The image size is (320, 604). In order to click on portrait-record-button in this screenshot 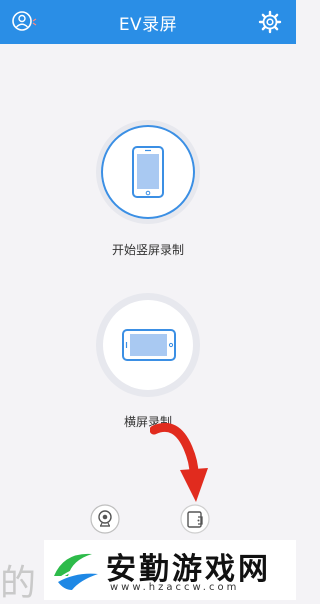, I will do `click(148, 172)`.